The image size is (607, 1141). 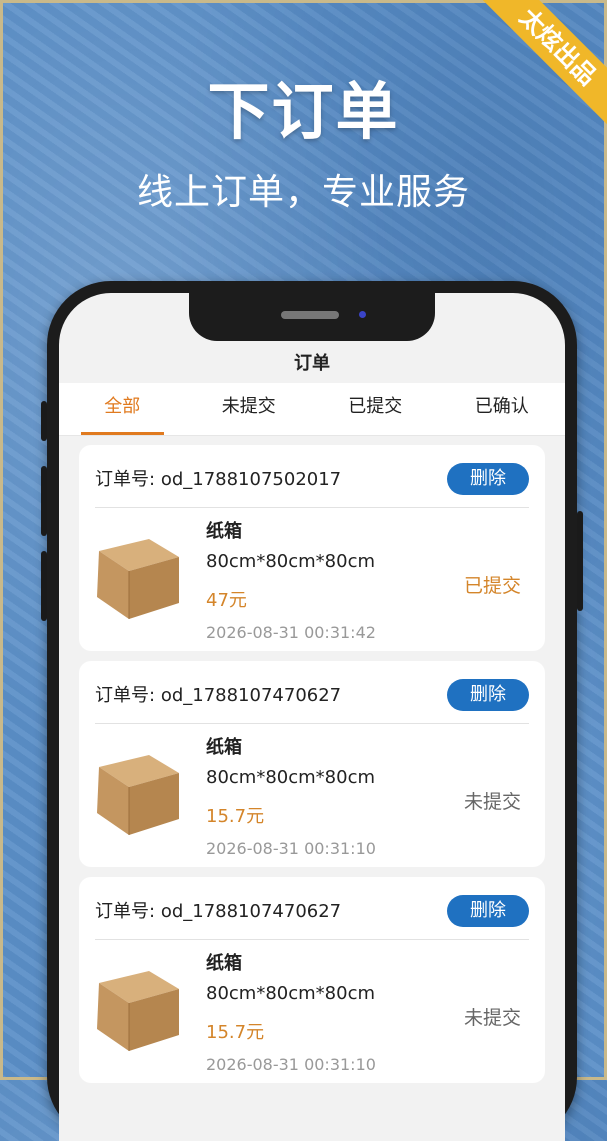 I want to click on tab-confirmed: 已确认, so click(x=502, y=409).